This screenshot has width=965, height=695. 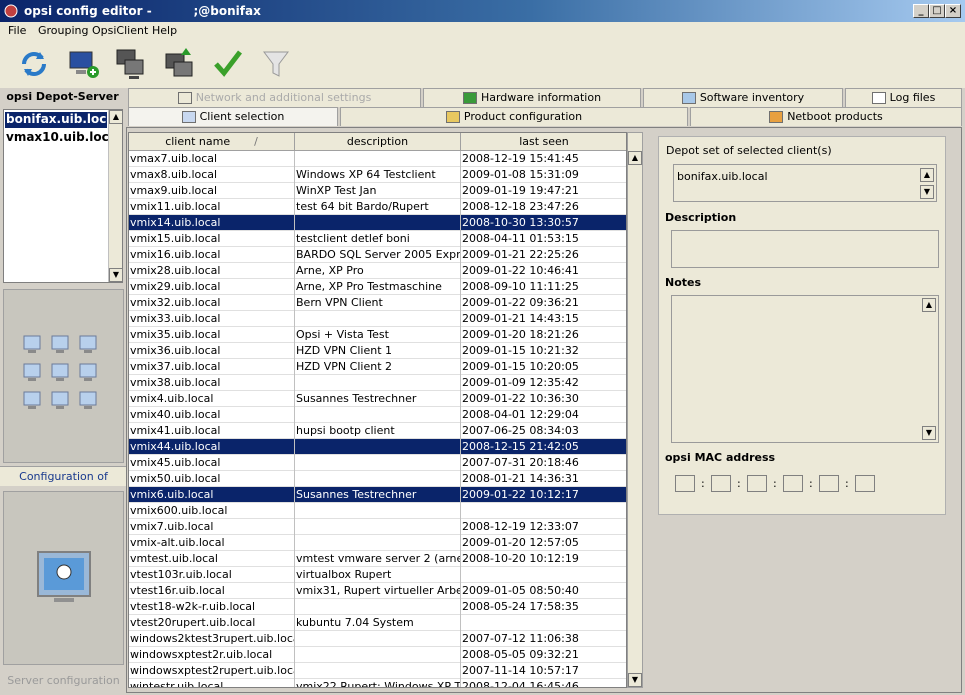 What do you see at coordinates (826, 116) in the screenshot?
I see `tab-netboot-products: Netboot products` at bounding box center [826, 116].